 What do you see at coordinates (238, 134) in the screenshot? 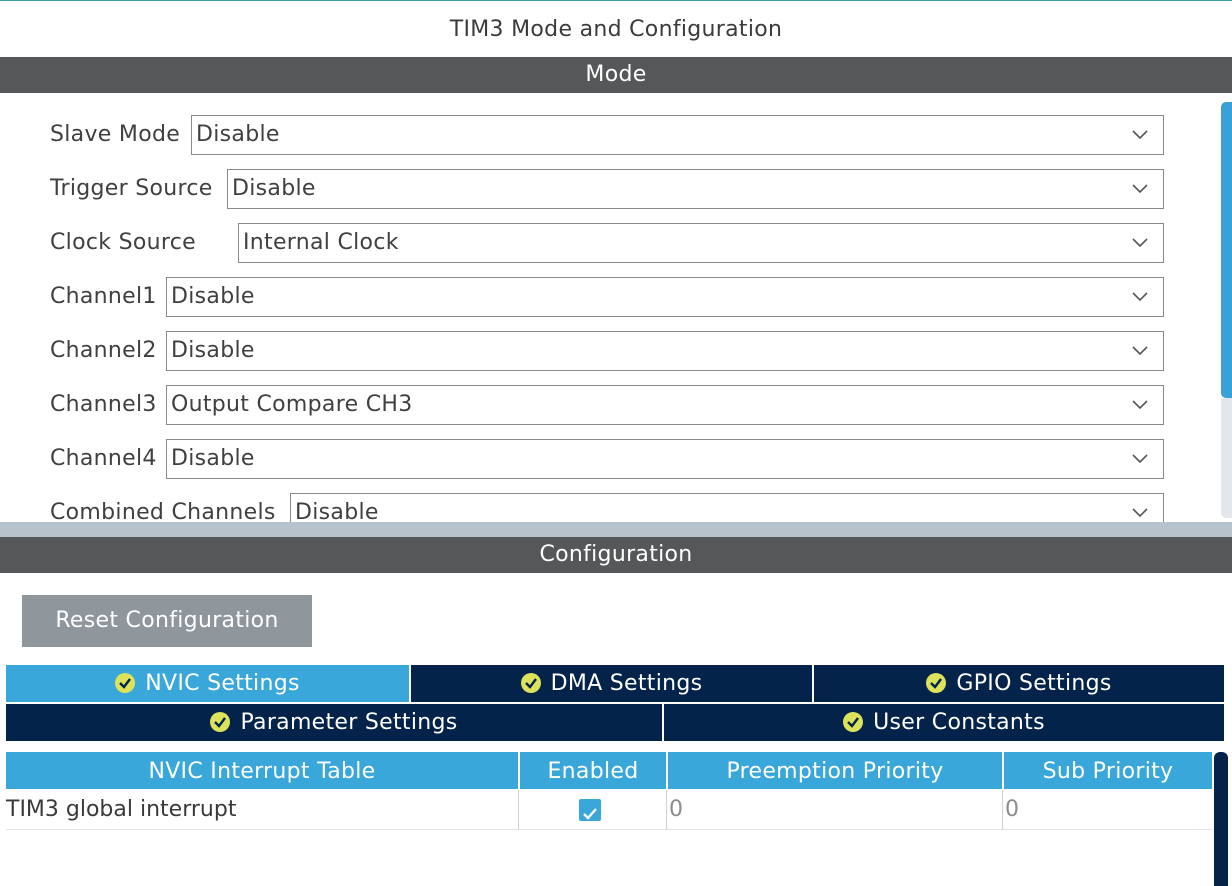
I see `slave-mode-value: Disable` at bounding box center [238, 134].